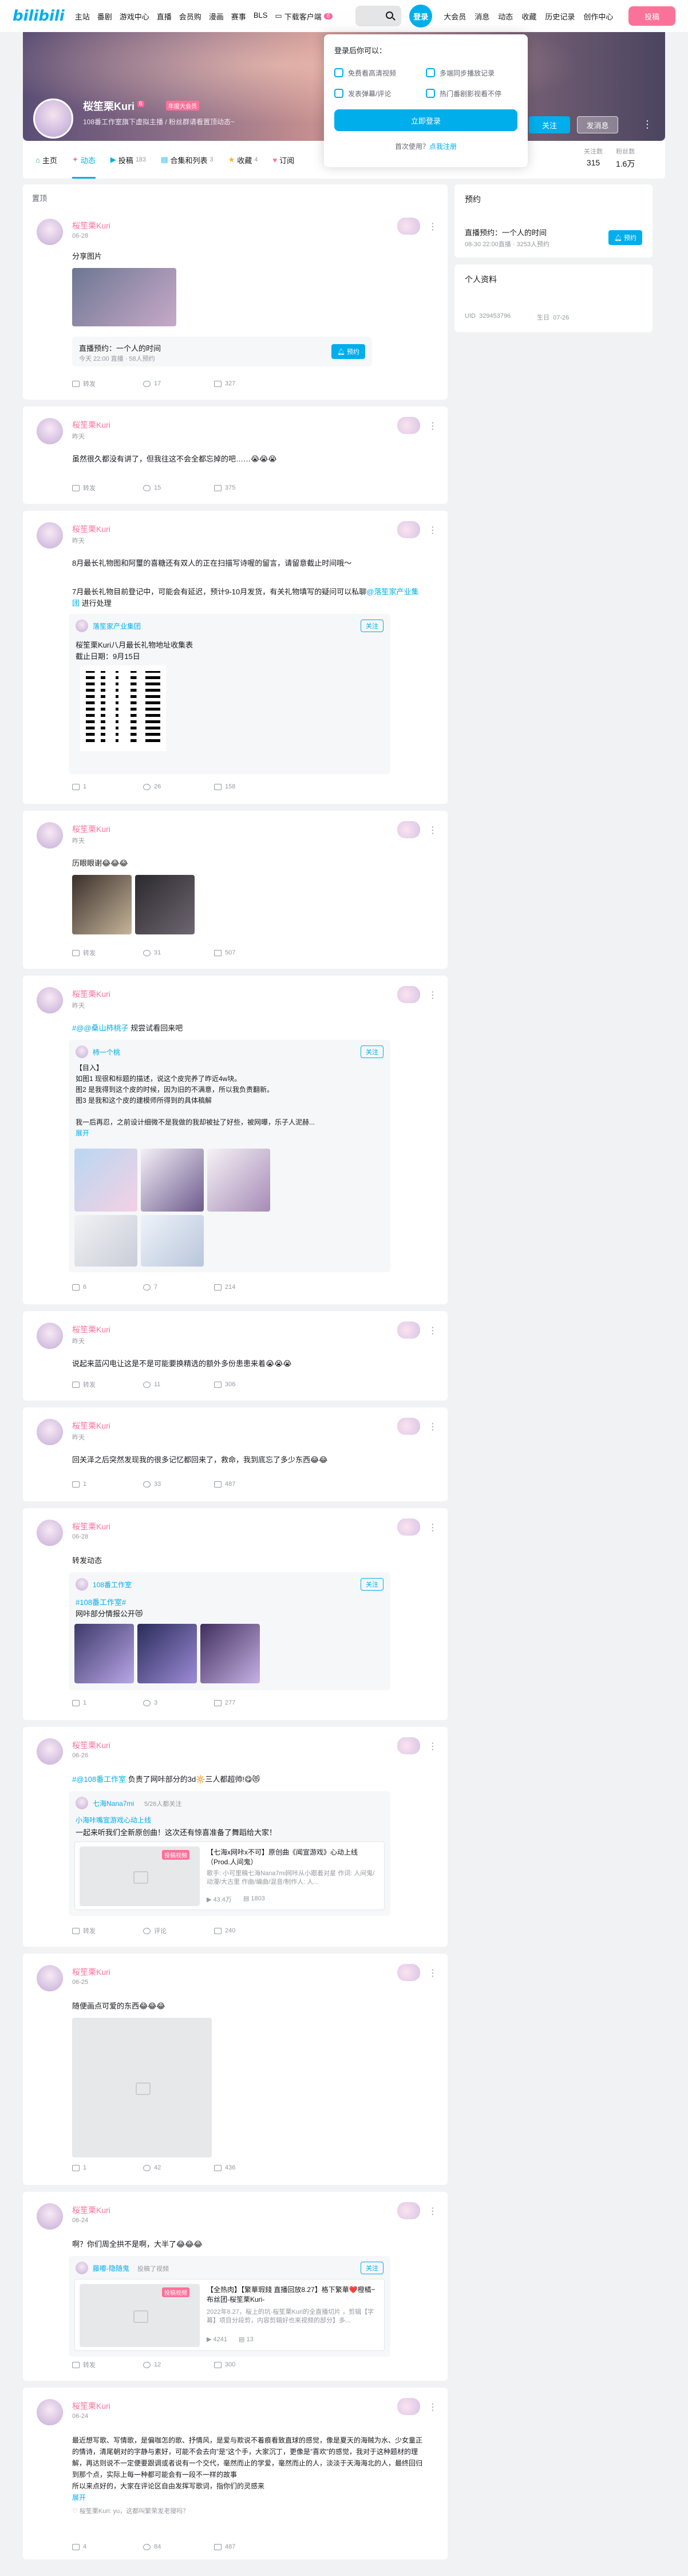  I want to click on search-button, so click(379, 16).